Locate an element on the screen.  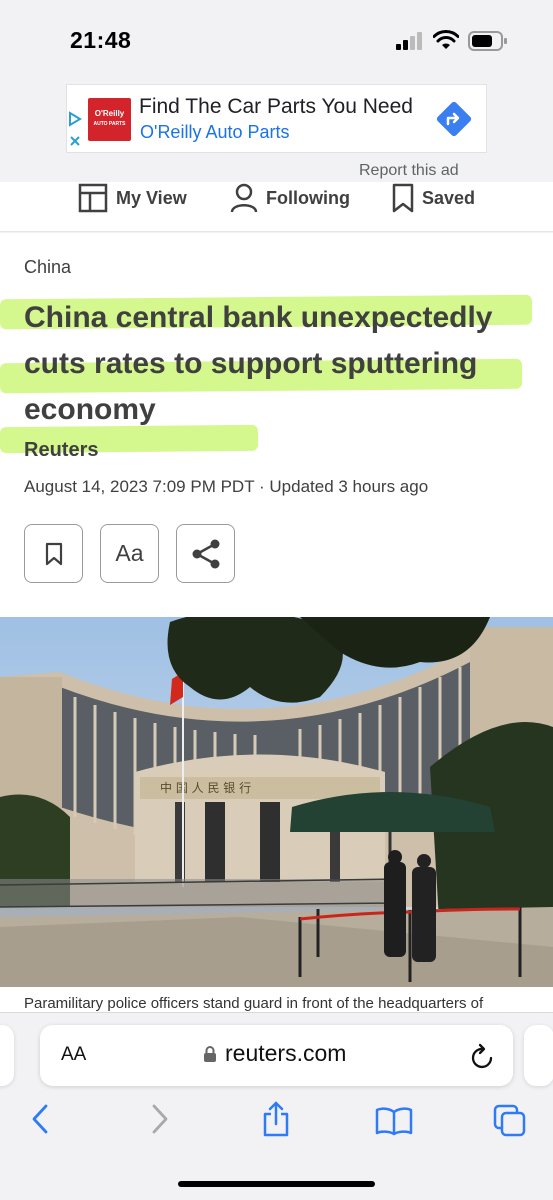
next-tab-preview is located at coordinates (538, 1055).